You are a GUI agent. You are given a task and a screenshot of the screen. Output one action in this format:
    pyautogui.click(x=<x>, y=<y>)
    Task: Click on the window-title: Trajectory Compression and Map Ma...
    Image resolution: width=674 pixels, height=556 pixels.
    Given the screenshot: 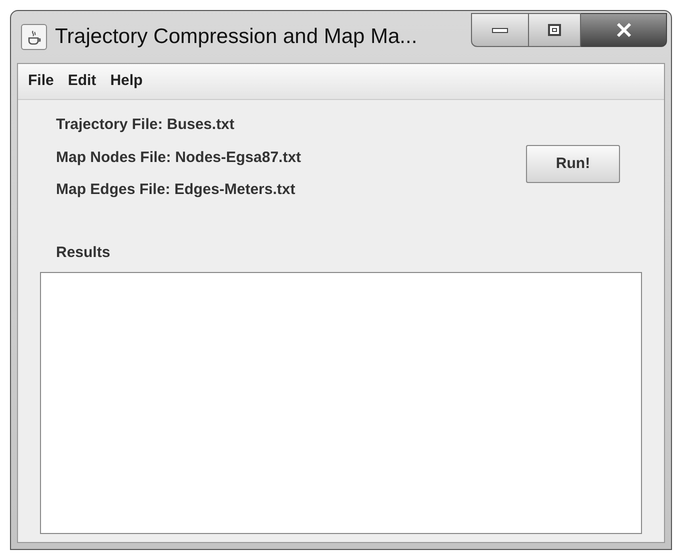 What is the action you would take?
    pyautogui.click(x=236, y=37)
    